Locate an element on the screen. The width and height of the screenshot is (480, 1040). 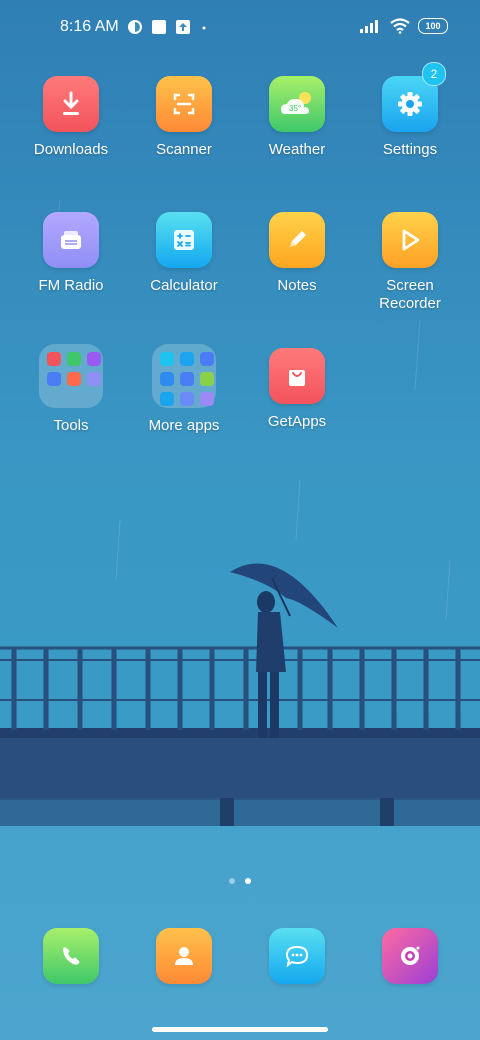
app-scanner: Scanner is located at coordinates (184, 117).